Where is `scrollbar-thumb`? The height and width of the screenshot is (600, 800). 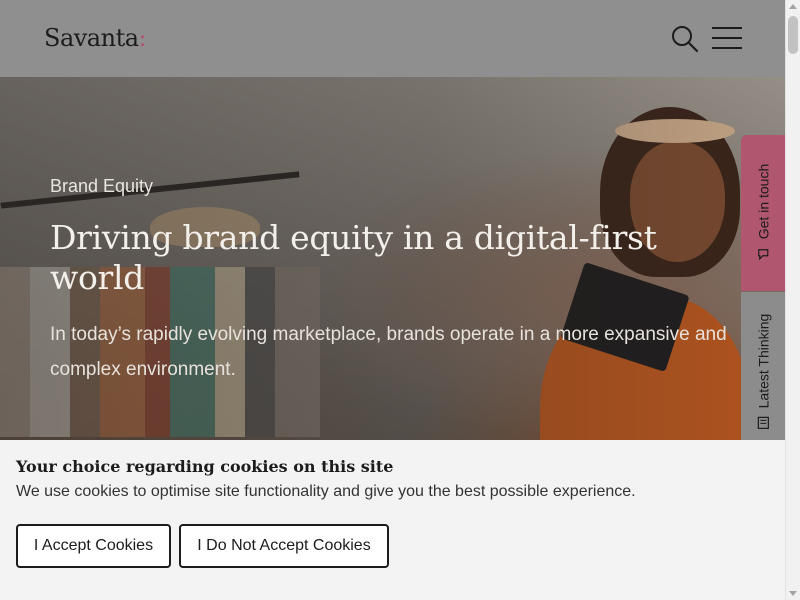 scrollbar-thumb is located at coordinates (793, 35).